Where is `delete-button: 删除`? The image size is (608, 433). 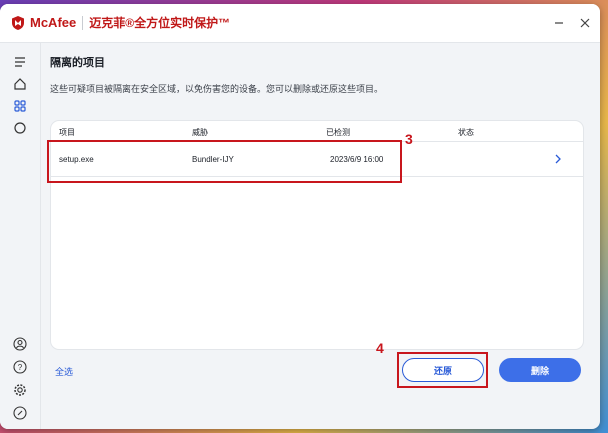 delete-button: 删除 is located at coordinates (540, 370).